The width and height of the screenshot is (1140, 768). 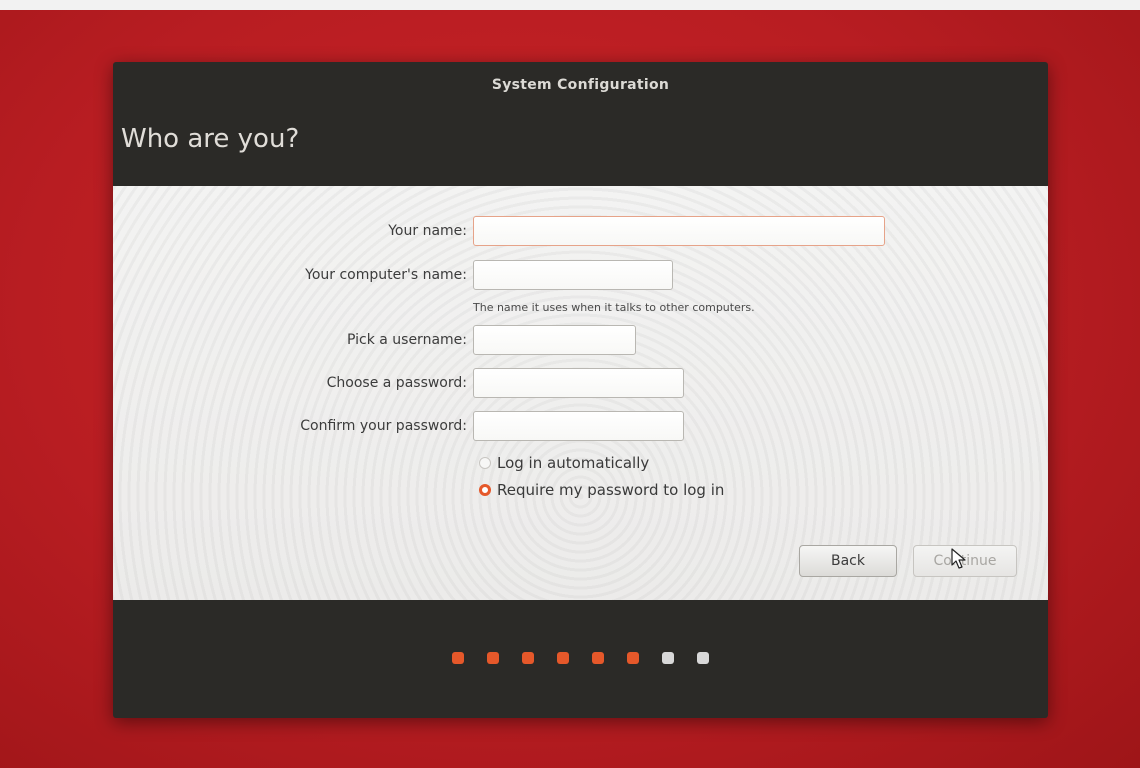 I want to click on password-label: Choose a password:, so click(x=396, y=383).